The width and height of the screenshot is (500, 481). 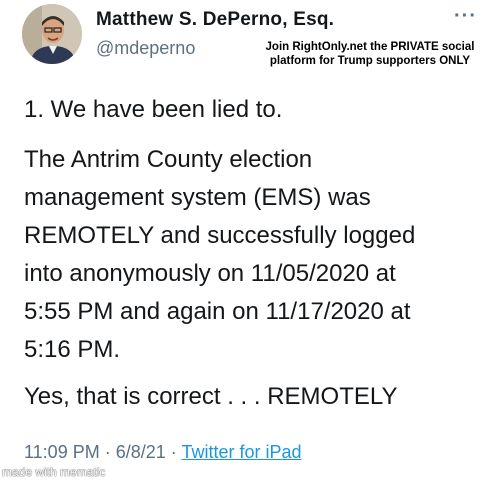 What do you see at coordinates (370, 47) in the screenshot?
I see `promo-line: Join RightOnly.net the PRIVATE social` at bounding box center [370, 47].